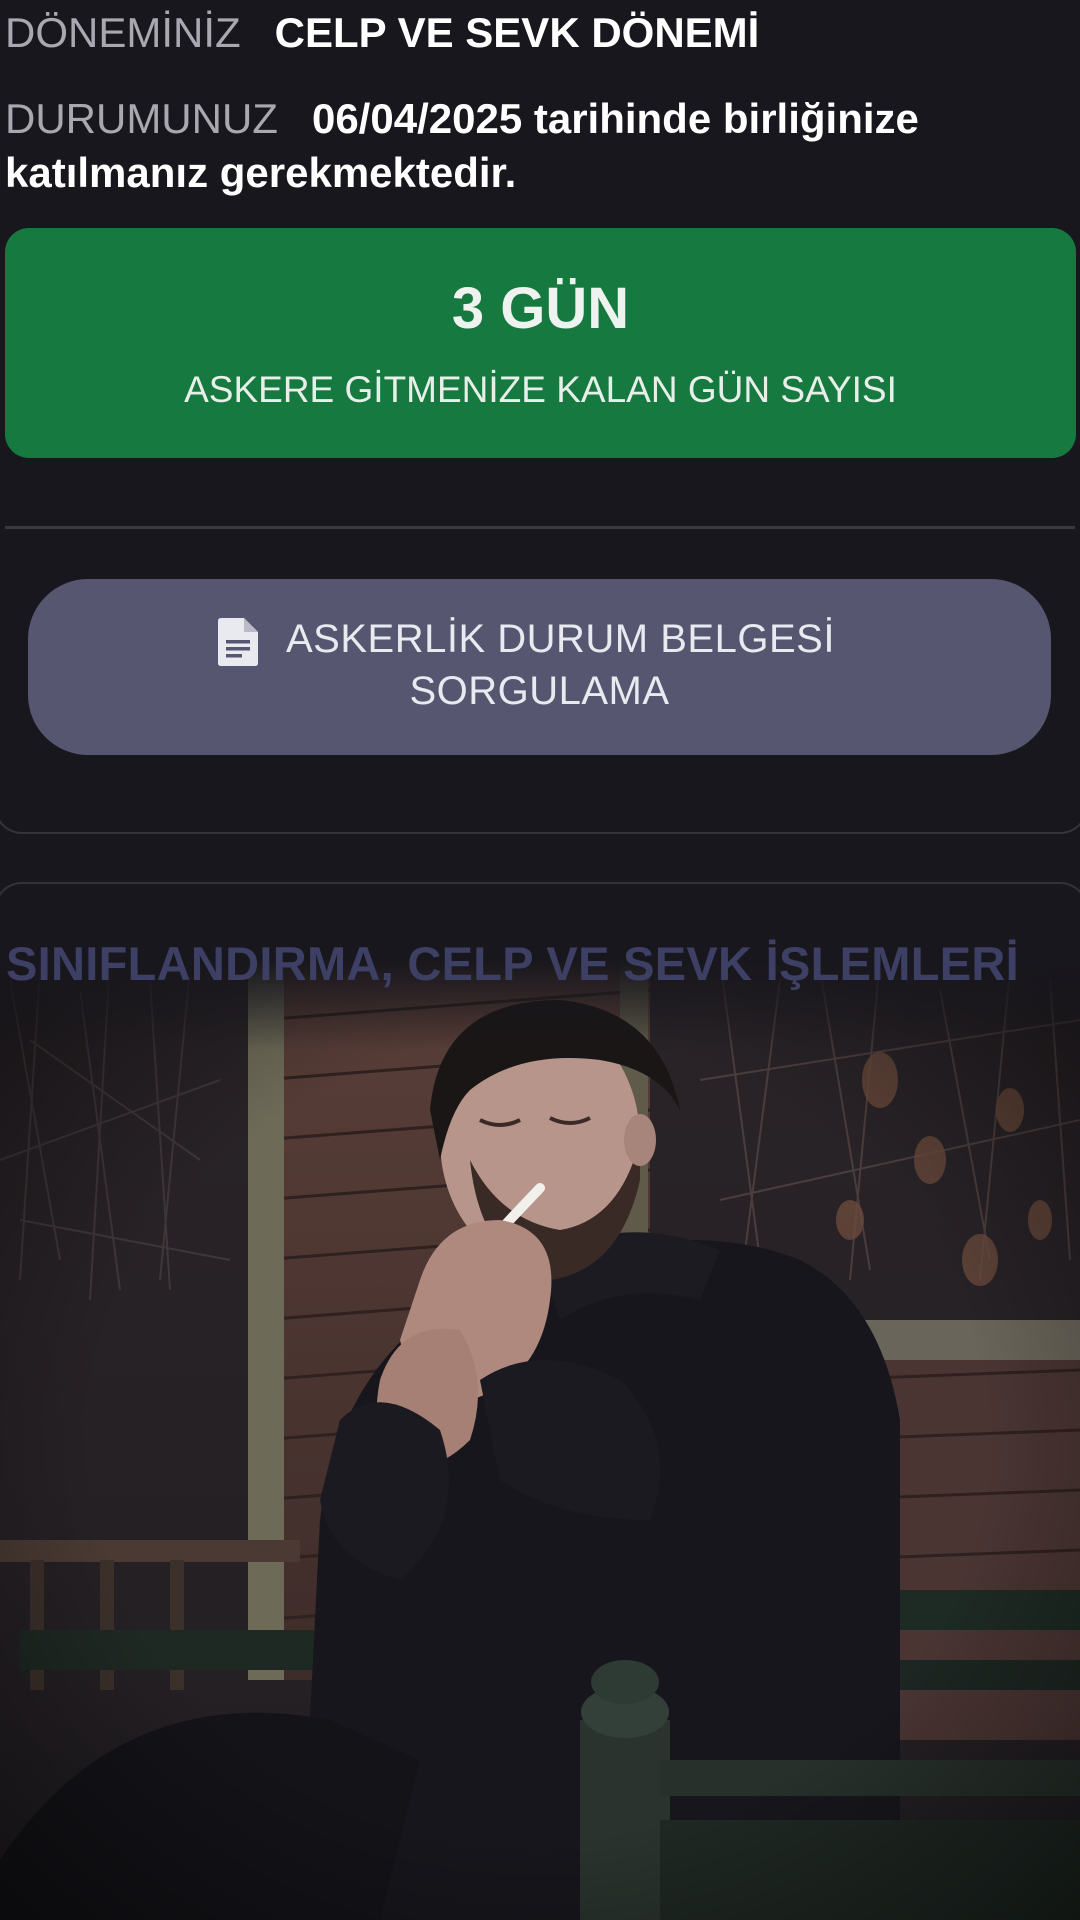  I want to click on document-icon, so click(238, 642).